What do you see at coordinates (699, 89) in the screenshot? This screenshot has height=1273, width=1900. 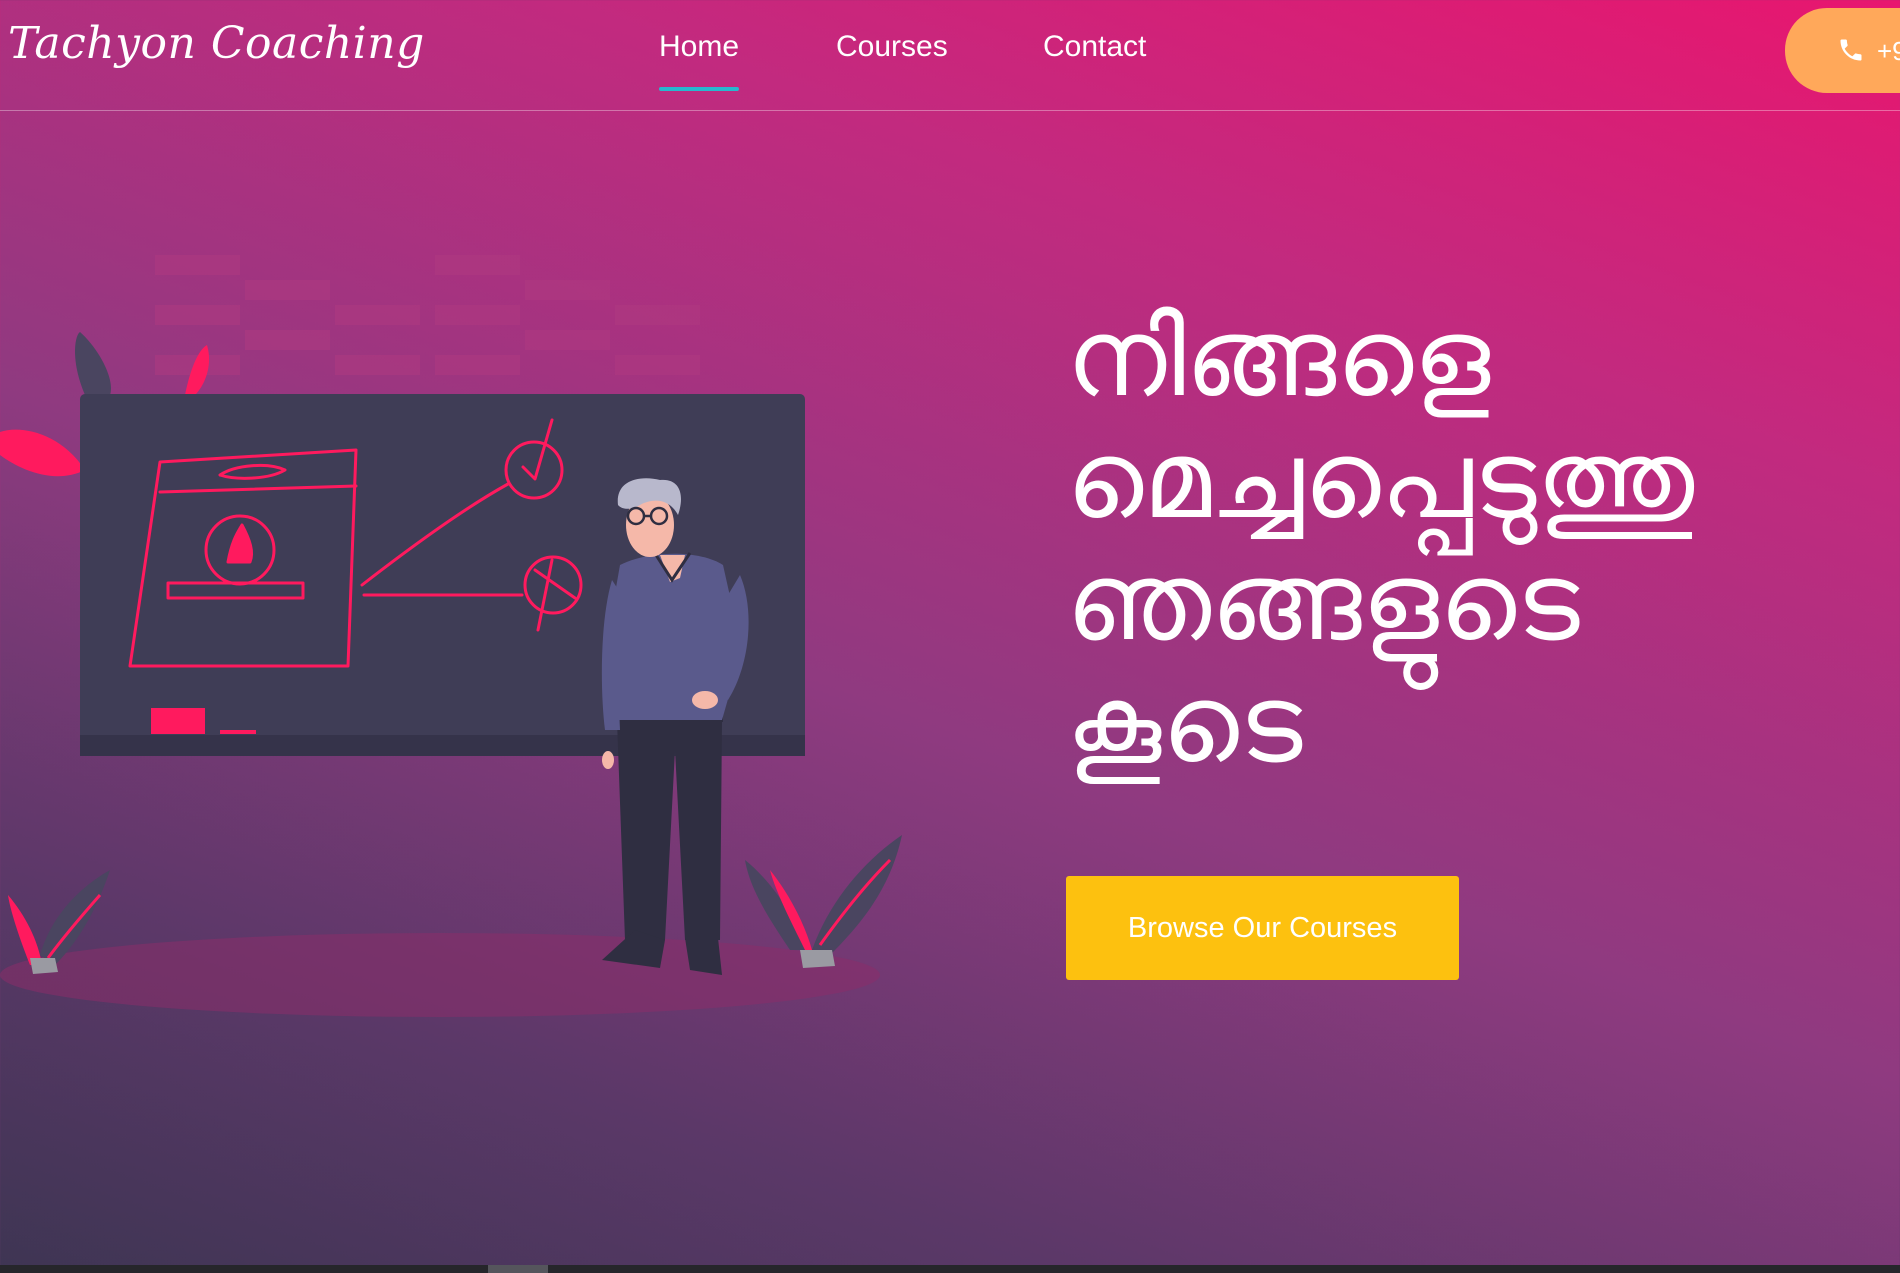 I see `active-tab-indicator` at bounding box center [699, 89].